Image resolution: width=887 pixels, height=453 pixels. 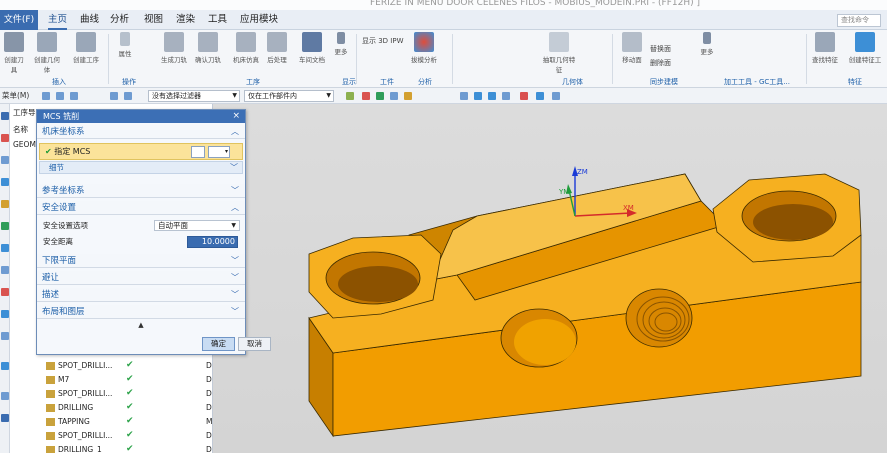 I want to click on postprocess-button: 后处理, so click(x=277, y=52).